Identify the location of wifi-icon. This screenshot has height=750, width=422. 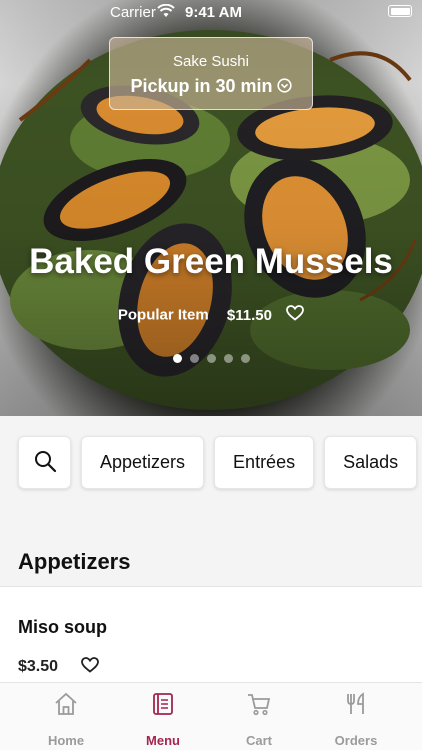
(166, 12).